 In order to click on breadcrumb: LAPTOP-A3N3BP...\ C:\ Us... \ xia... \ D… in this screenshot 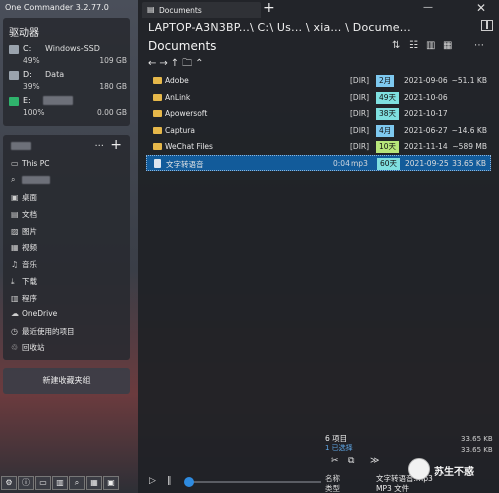, I will do `click(279, 27)`.